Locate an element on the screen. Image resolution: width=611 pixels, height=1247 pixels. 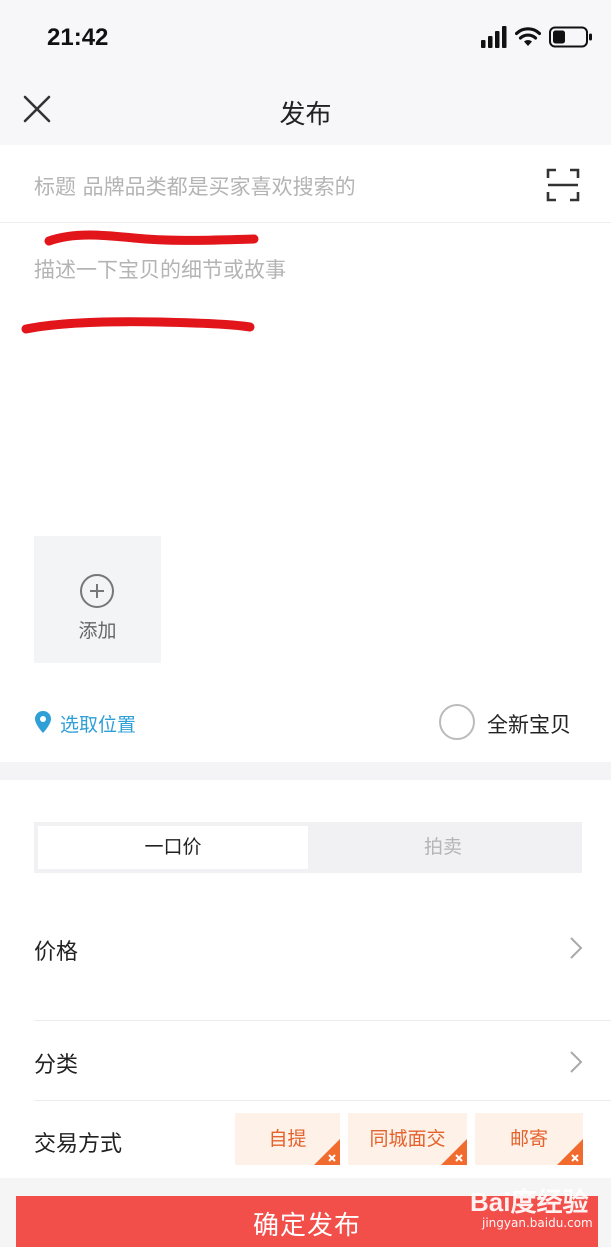
location-label: 选取位置 is located at coordinates (98, 725).